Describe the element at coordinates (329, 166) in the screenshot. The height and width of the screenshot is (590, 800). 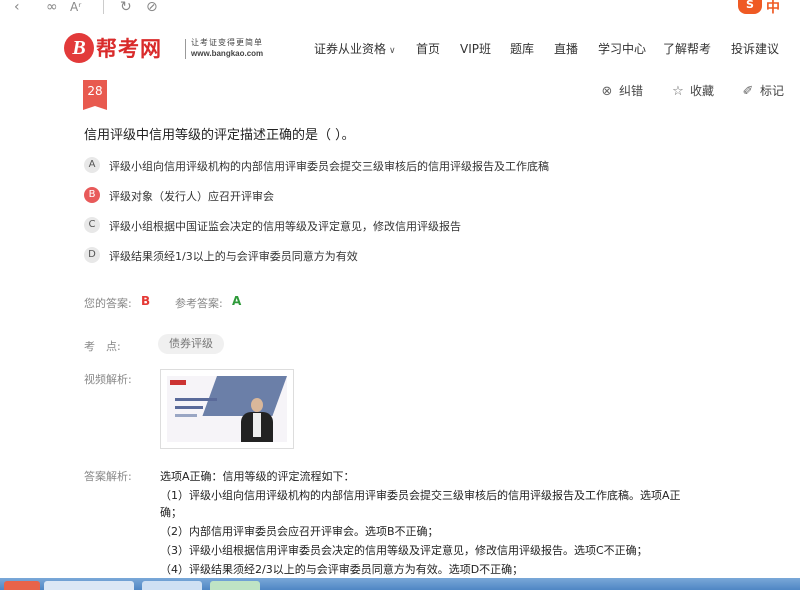
I see `option-text: 评级小组向信用评级机构的内部信用评审委员会提交三级审核后的信用评级报告及工作底稿` at that location.